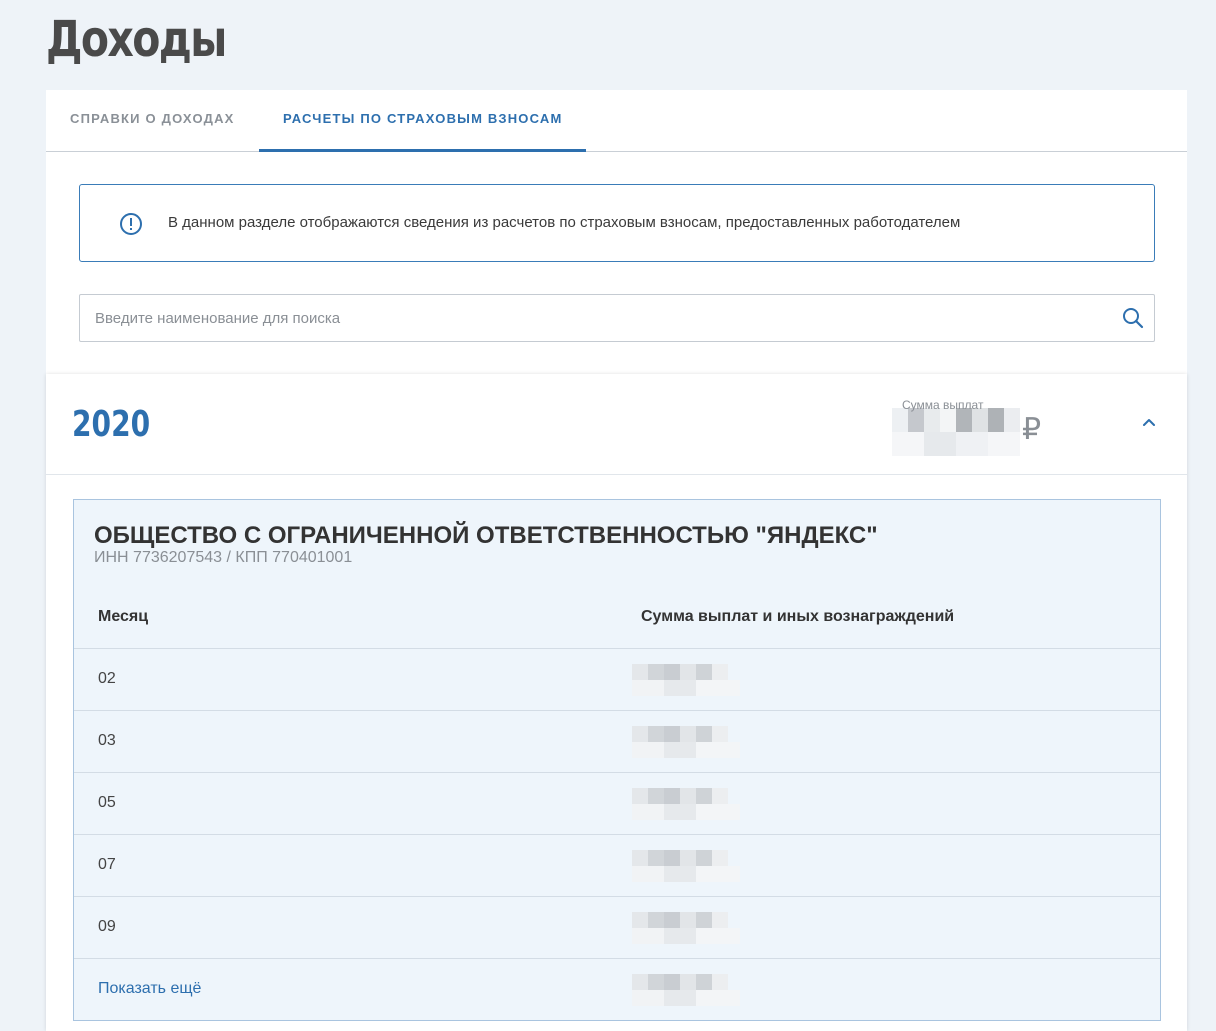 This screenshot has width=1216, height=1031. Describe the element at coordinates (131, 224) in the screenshot. I see `info-icon` at that location.